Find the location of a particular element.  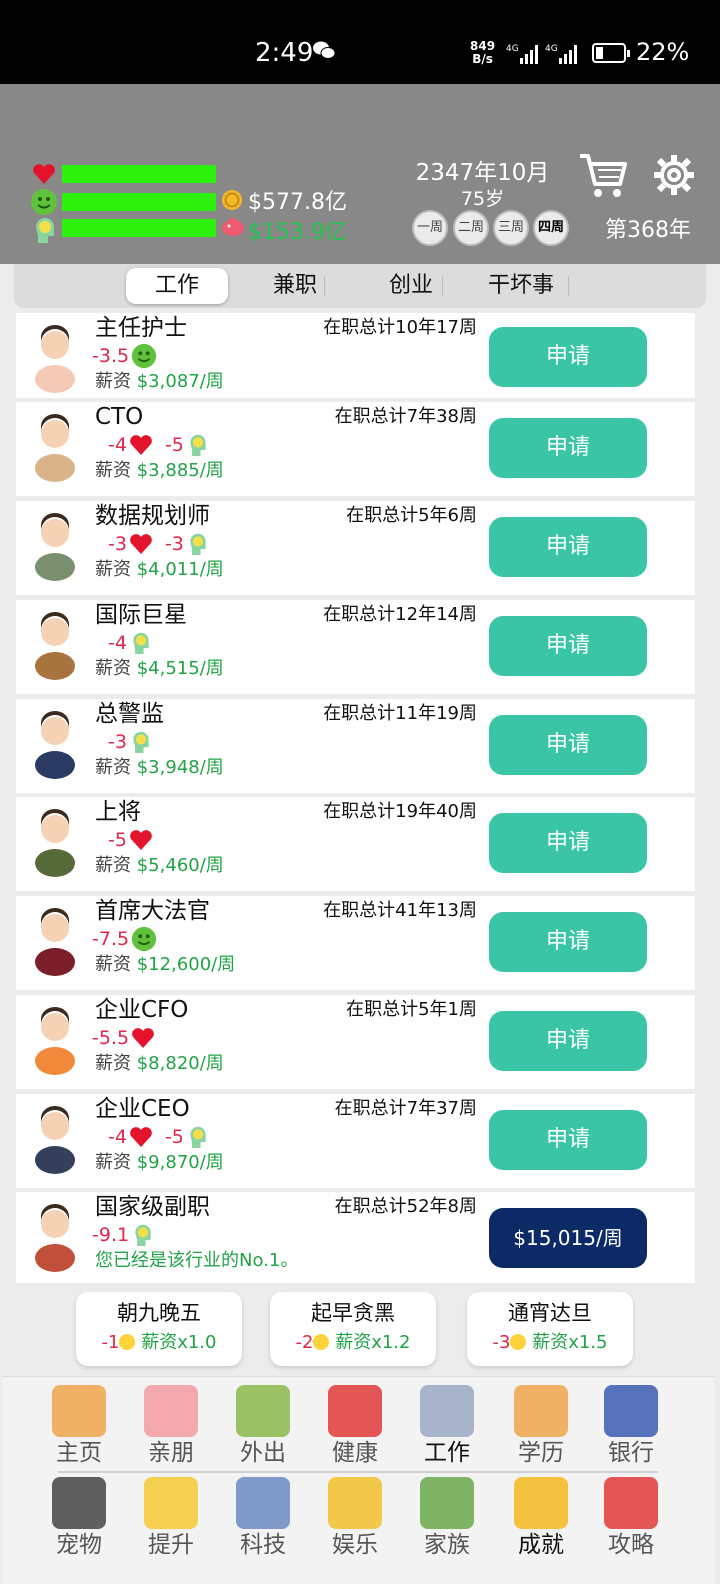

job-title: 主任护士 is located at coordinates (141, 328).